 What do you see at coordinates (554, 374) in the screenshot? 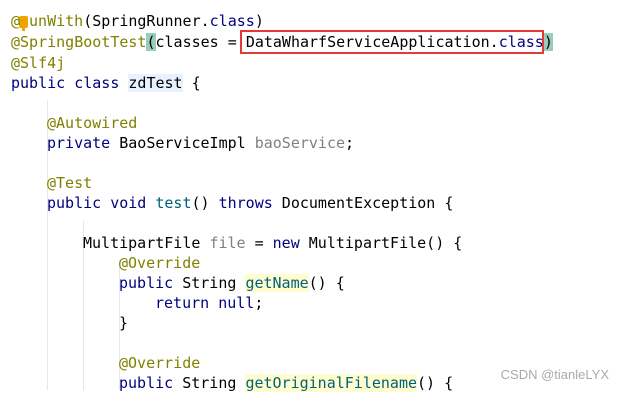
I see `watermark: CSDN @tianleLYX` at bounding box center [554, 374].